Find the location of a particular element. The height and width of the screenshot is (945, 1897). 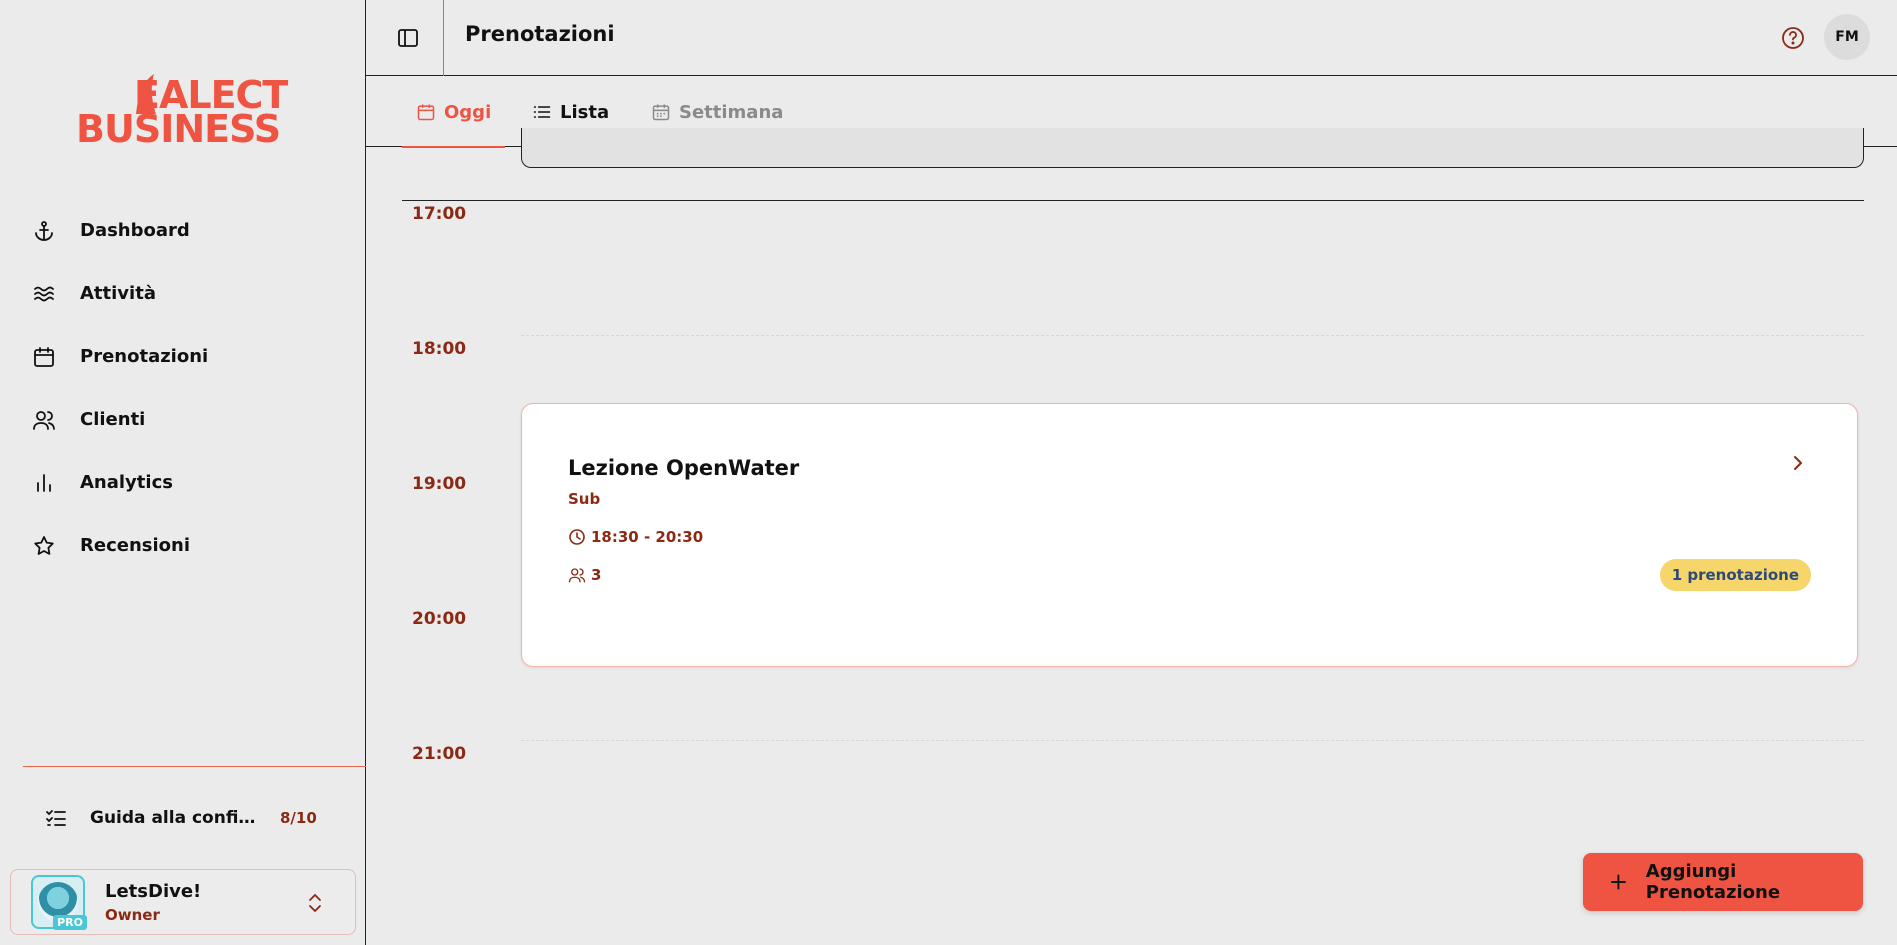

sidebar-divider is located at coordinates (194, 766).